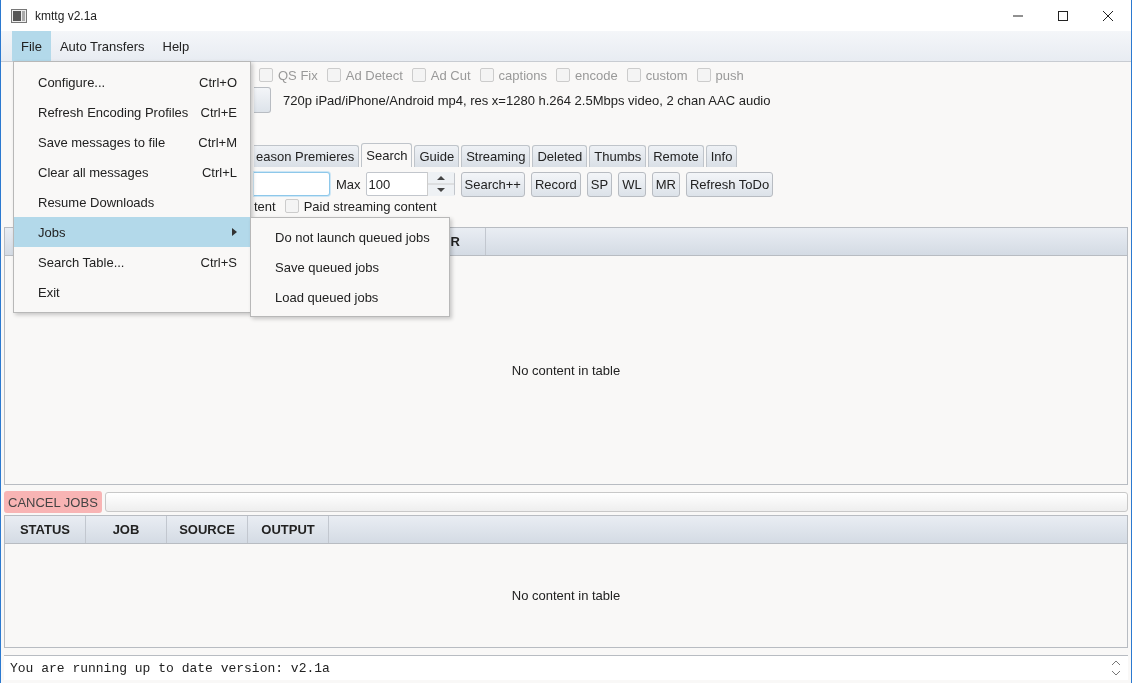 Image resolution: width=1132 pixels, height=683 pixels. Describe the element at coordinates (676, 156) in the screenshot. I see `tab: Remote` at that location.